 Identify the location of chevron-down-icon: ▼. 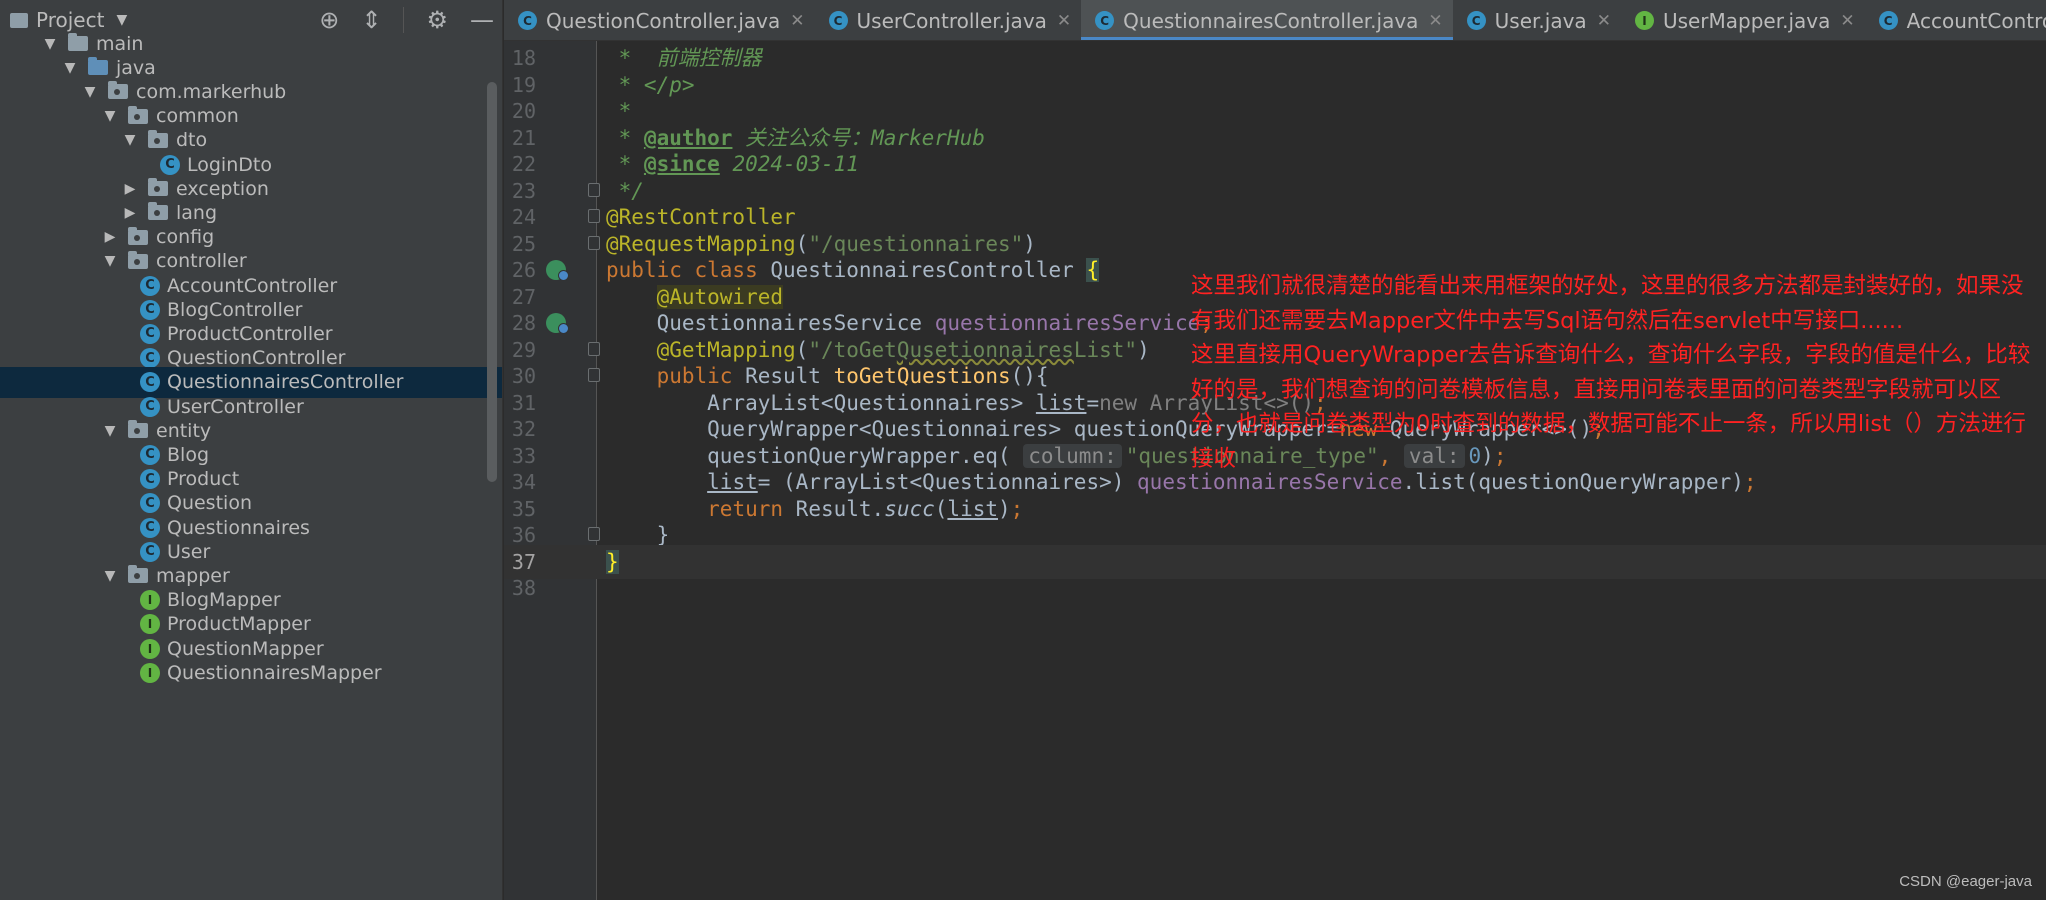
(121, 20).